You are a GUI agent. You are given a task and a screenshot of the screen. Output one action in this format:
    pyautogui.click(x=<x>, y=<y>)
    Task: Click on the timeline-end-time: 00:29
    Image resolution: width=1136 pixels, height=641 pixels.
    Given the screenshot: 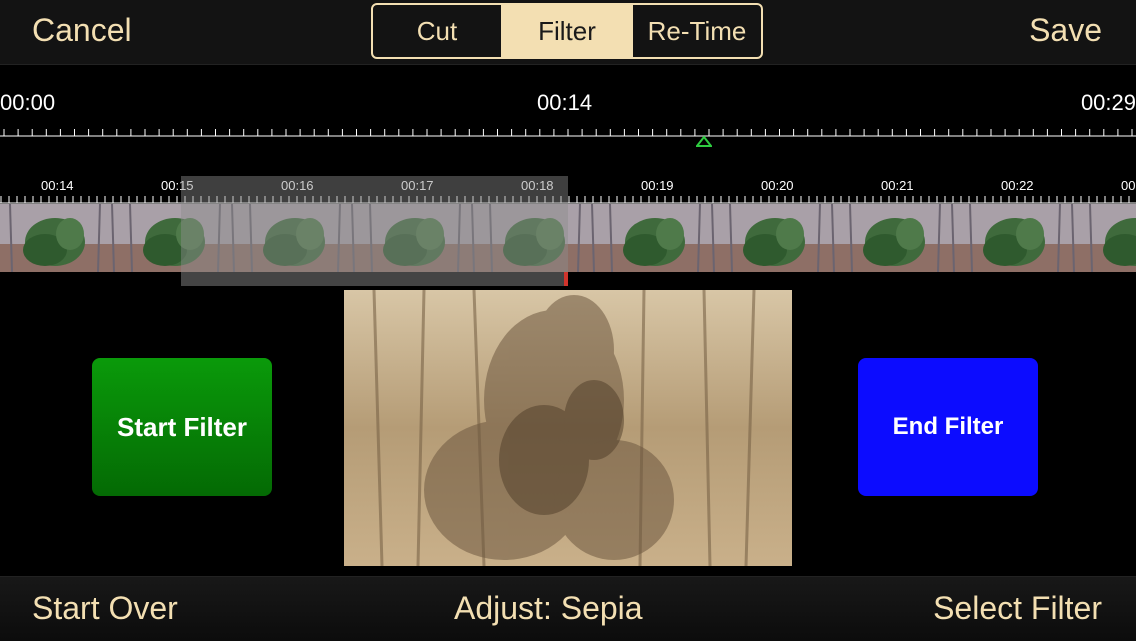 What is the action you would take?
    pyautogui.click(x=1108, y=102)
    